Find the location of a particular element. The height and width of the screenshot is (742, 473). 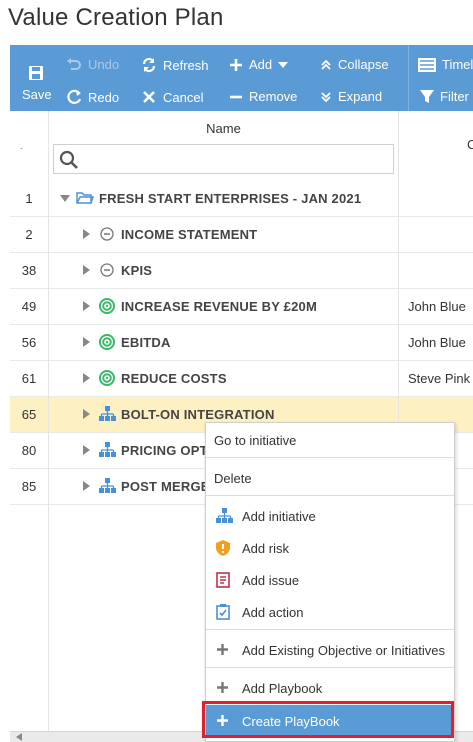

scroll-left-icon is located at coordinates (19, 737).